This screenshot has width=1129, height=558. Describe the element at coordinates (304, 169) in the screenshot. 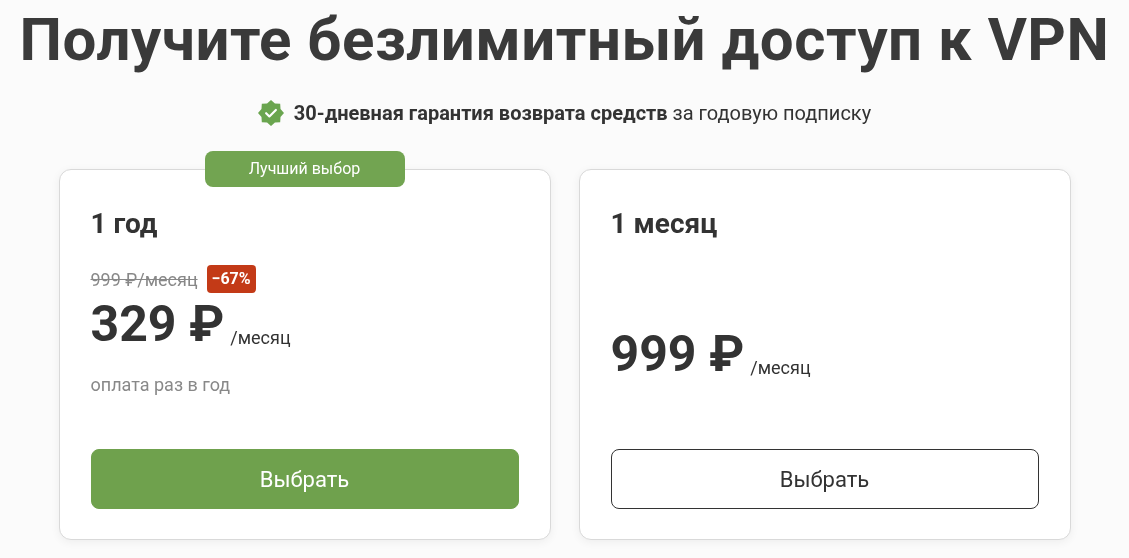

I see `best-choice-badge: Лучший выбор` at that location.